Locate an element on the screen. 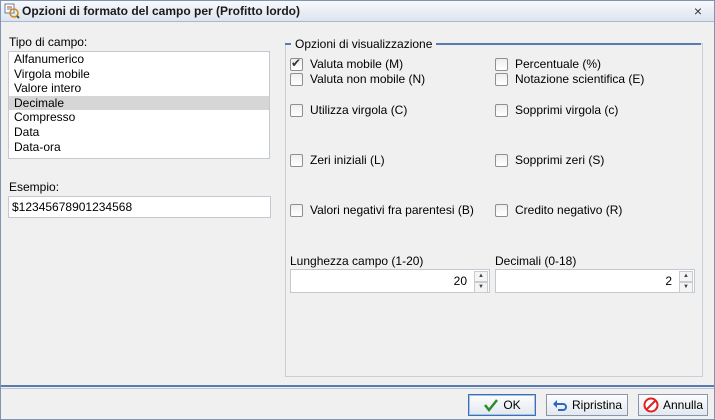 The height and width of the screenshot is (420, 715). list-item-selected: Decimale is located at coordinates (139, 103).